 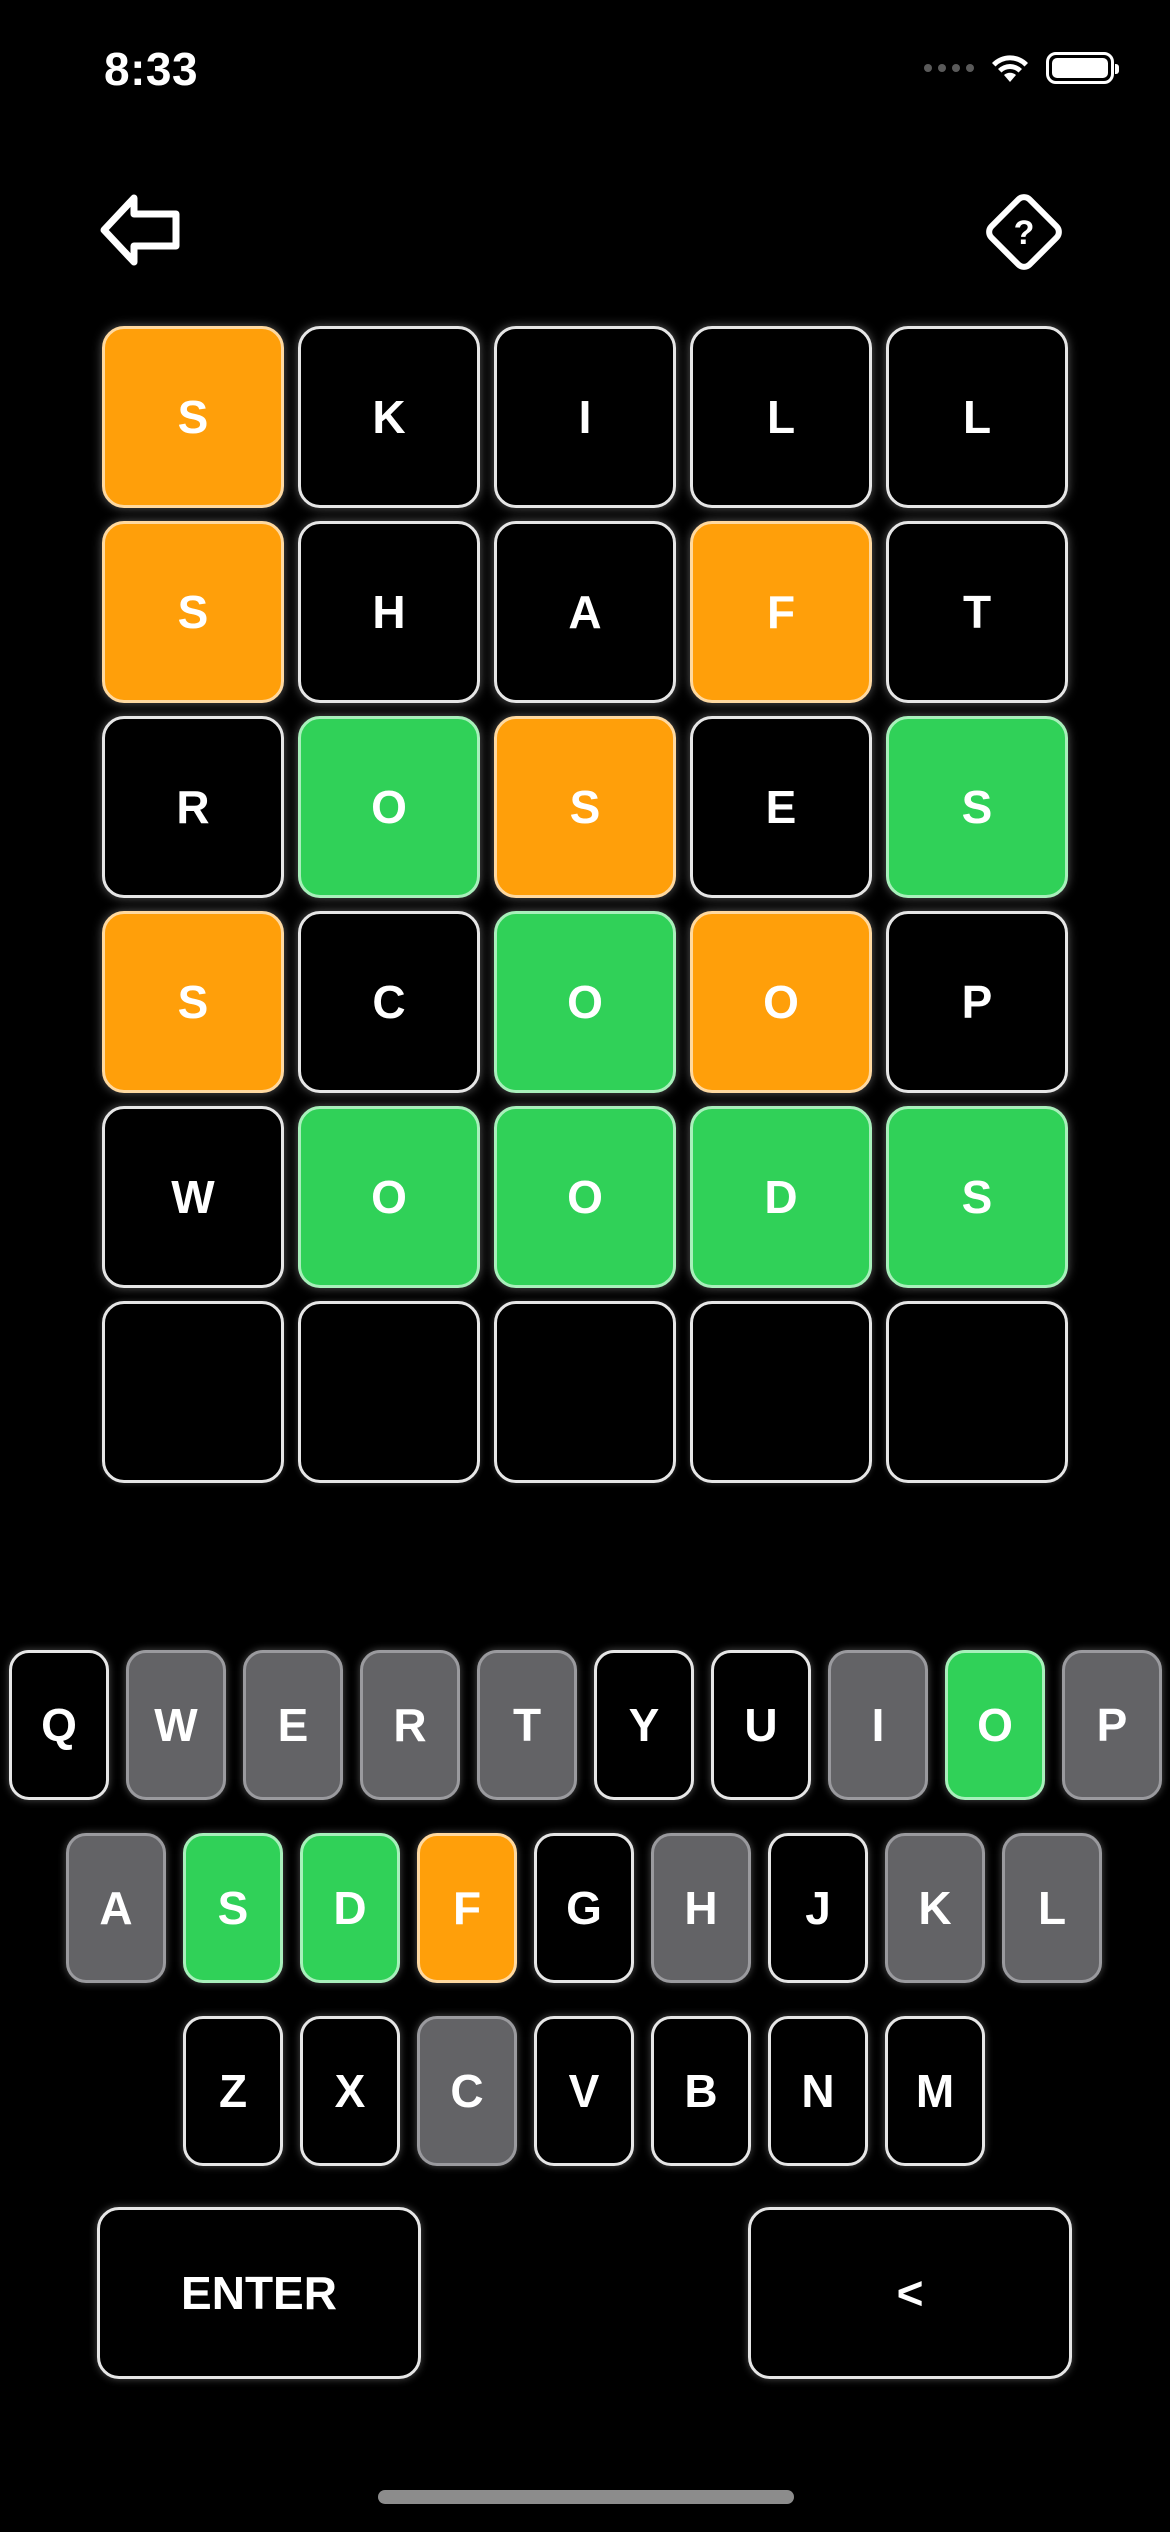 What do you see at coordinates (410, 1725) in the screenshot?
I see `key-r: R` at bounding box center [410, 1725].